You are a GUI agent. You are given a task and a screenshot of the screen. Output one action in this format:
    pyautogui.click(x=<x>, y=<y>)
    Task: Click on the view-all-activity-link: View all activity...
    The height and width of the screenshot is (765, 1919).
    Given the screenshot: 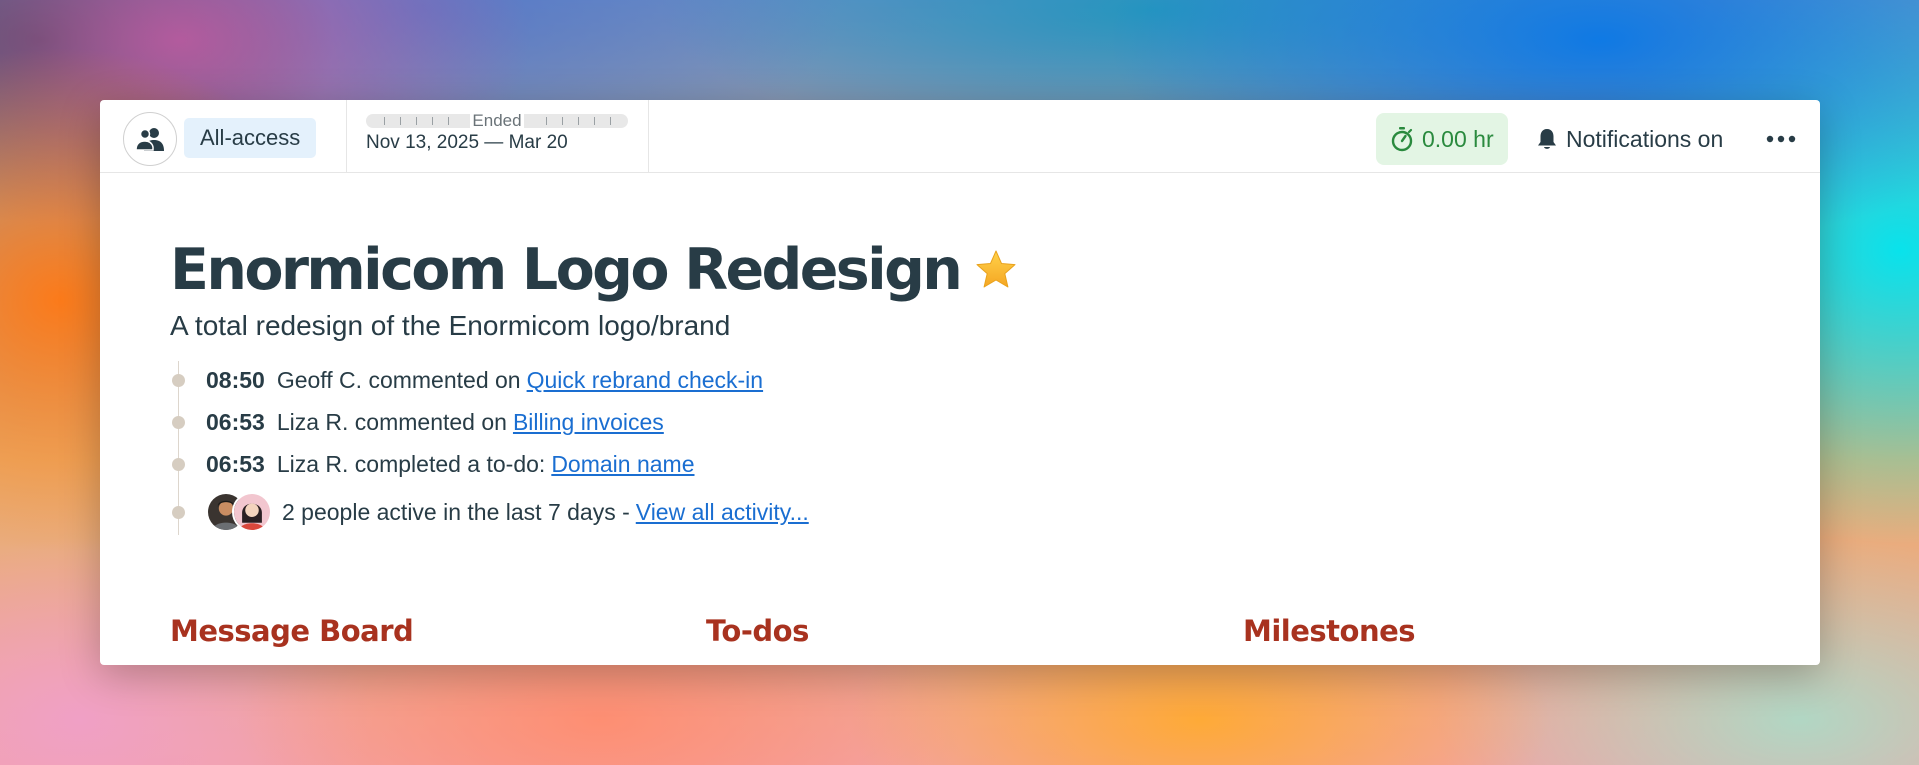 What is the action you would take?
    pyautogui.click(x=722, y=512)
    